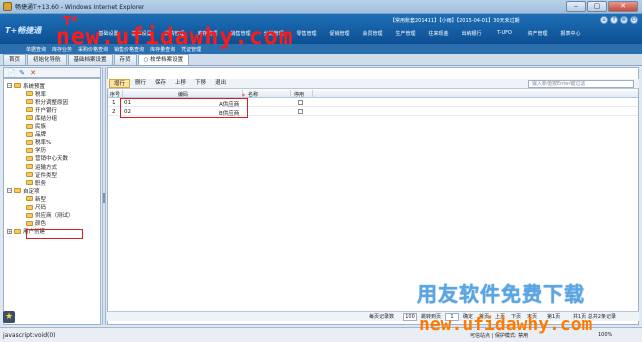 The height and width of the screenshot is (342, 642). I want to click on app-icon, so click(7, 6).